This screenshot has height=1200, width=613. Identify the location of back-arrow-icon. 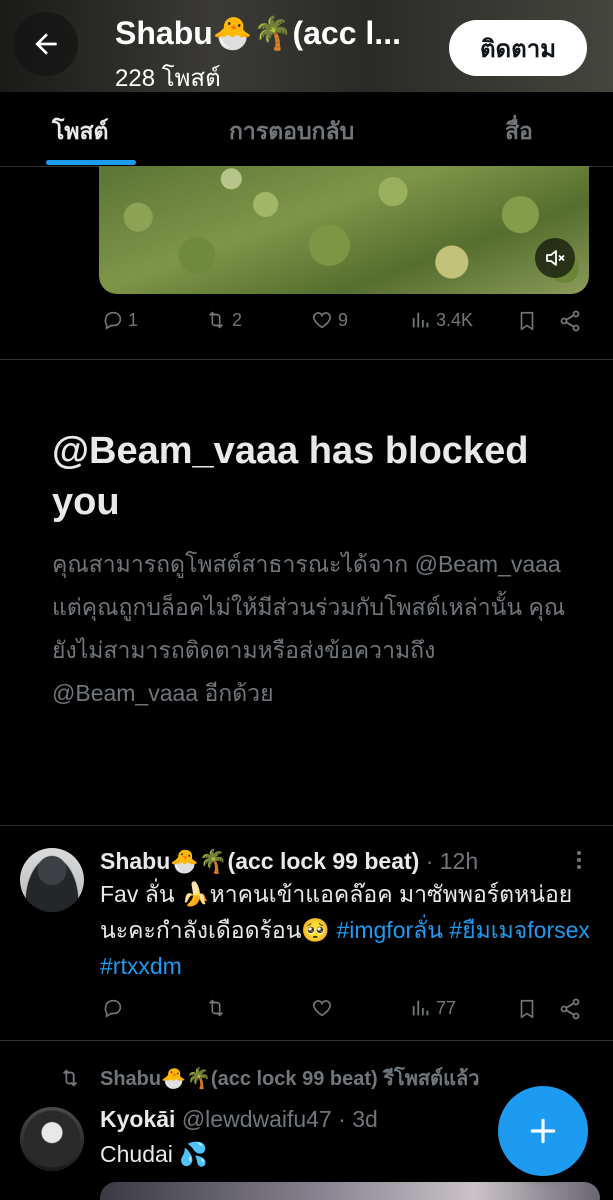
(46, 44).